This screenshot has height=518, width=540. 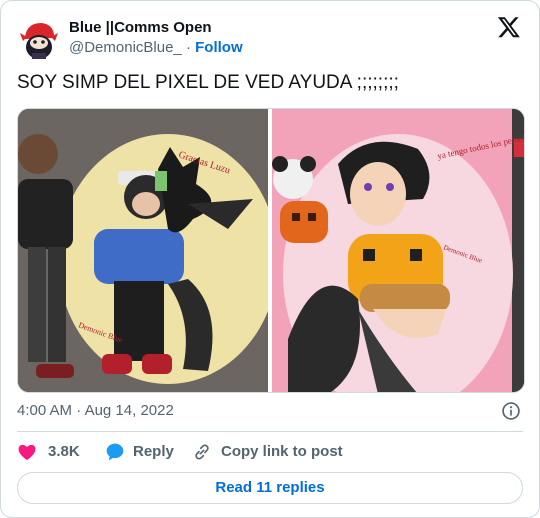 What do you see at coordinates (270, 411) in the screenshot?
I see `post-timestamp: 4:00 AM · Aug 14, 2022` at bounding box center [270, 411].